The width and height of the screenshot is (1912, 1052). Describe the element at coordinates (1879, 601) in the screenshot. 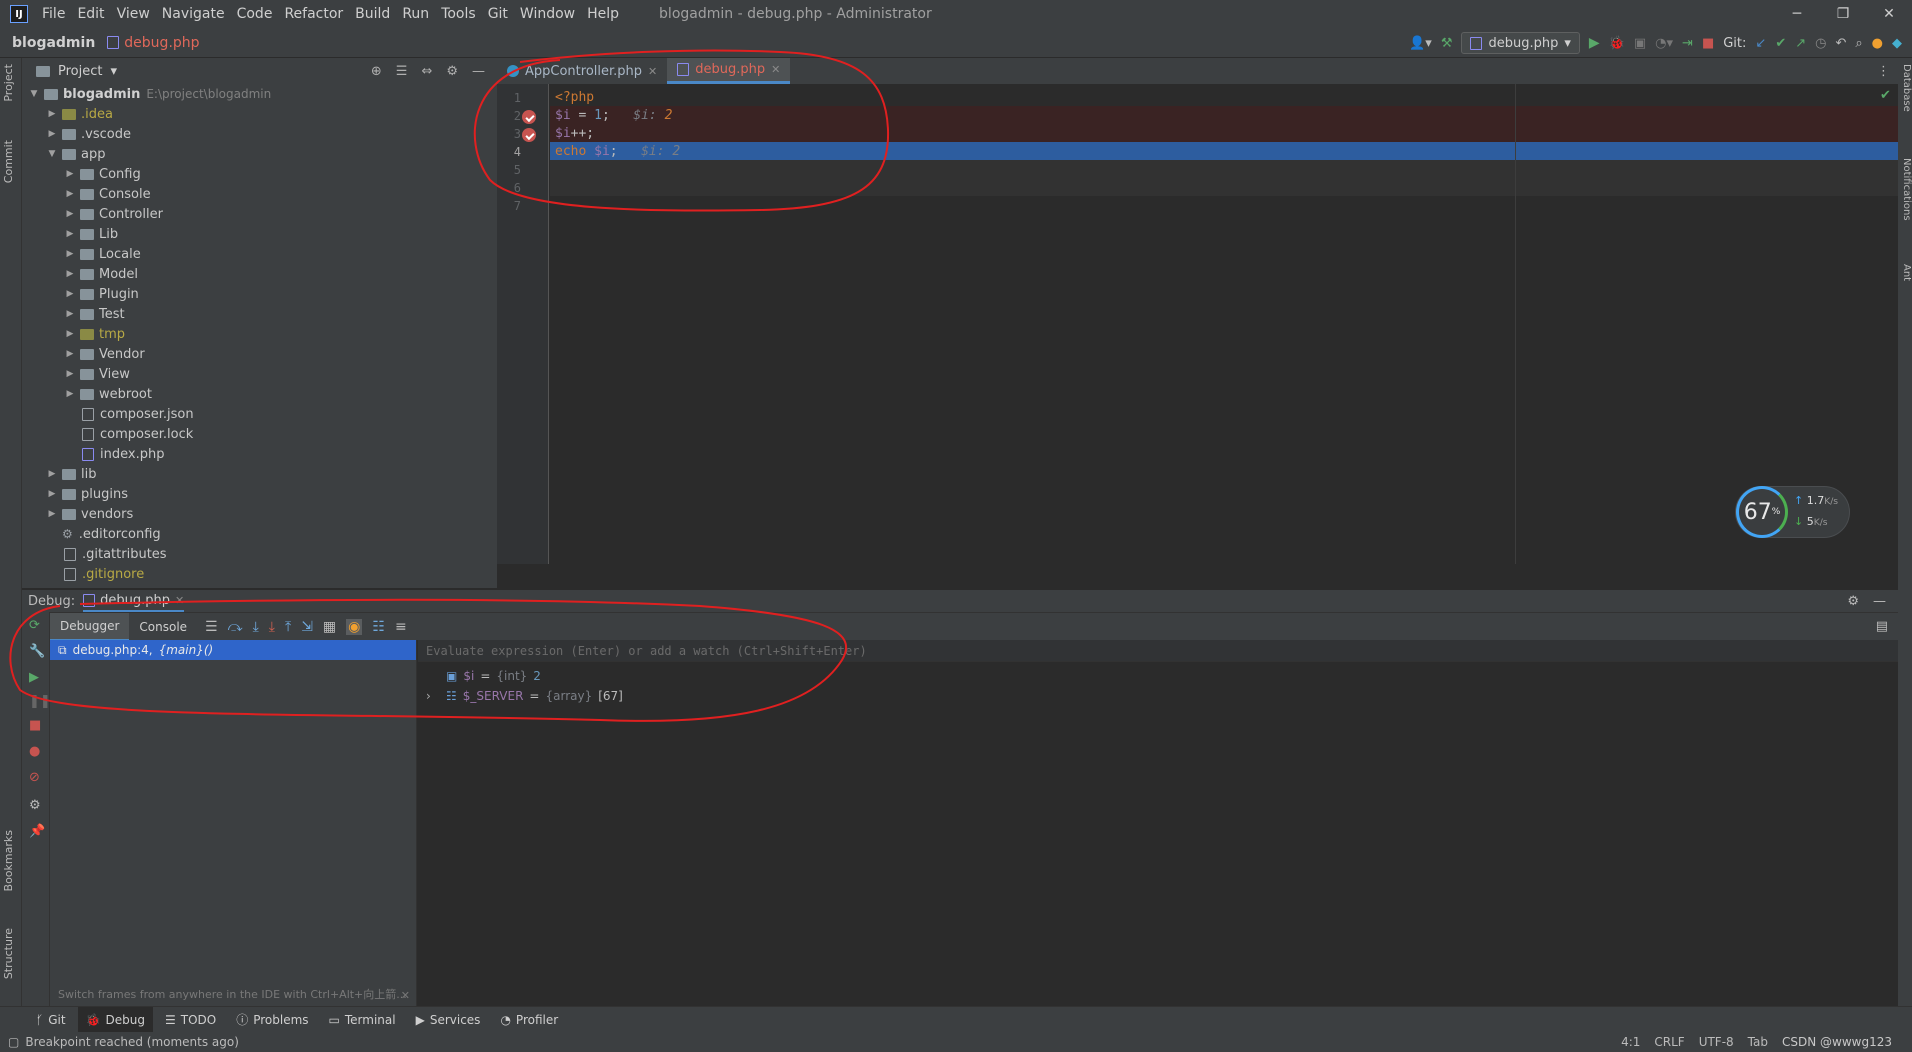

I see `hide-icon: —` at that location.